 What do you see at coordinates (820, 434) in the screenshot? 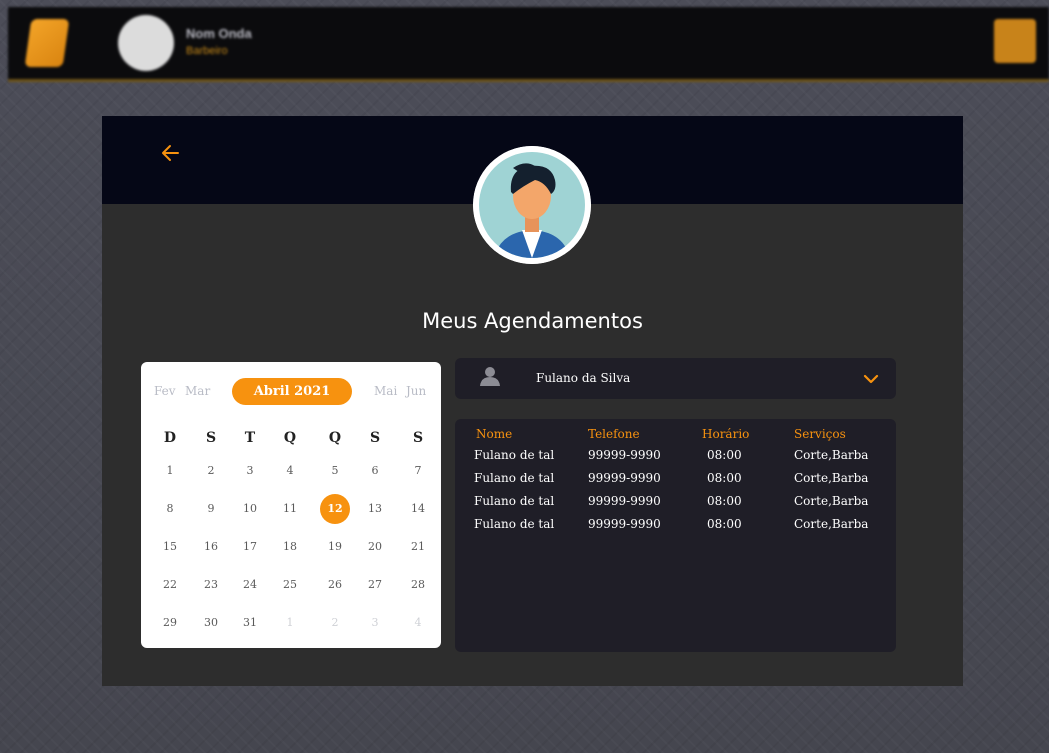
I see `column-header-servicos: Serviços` at bounding box center [820, 434].